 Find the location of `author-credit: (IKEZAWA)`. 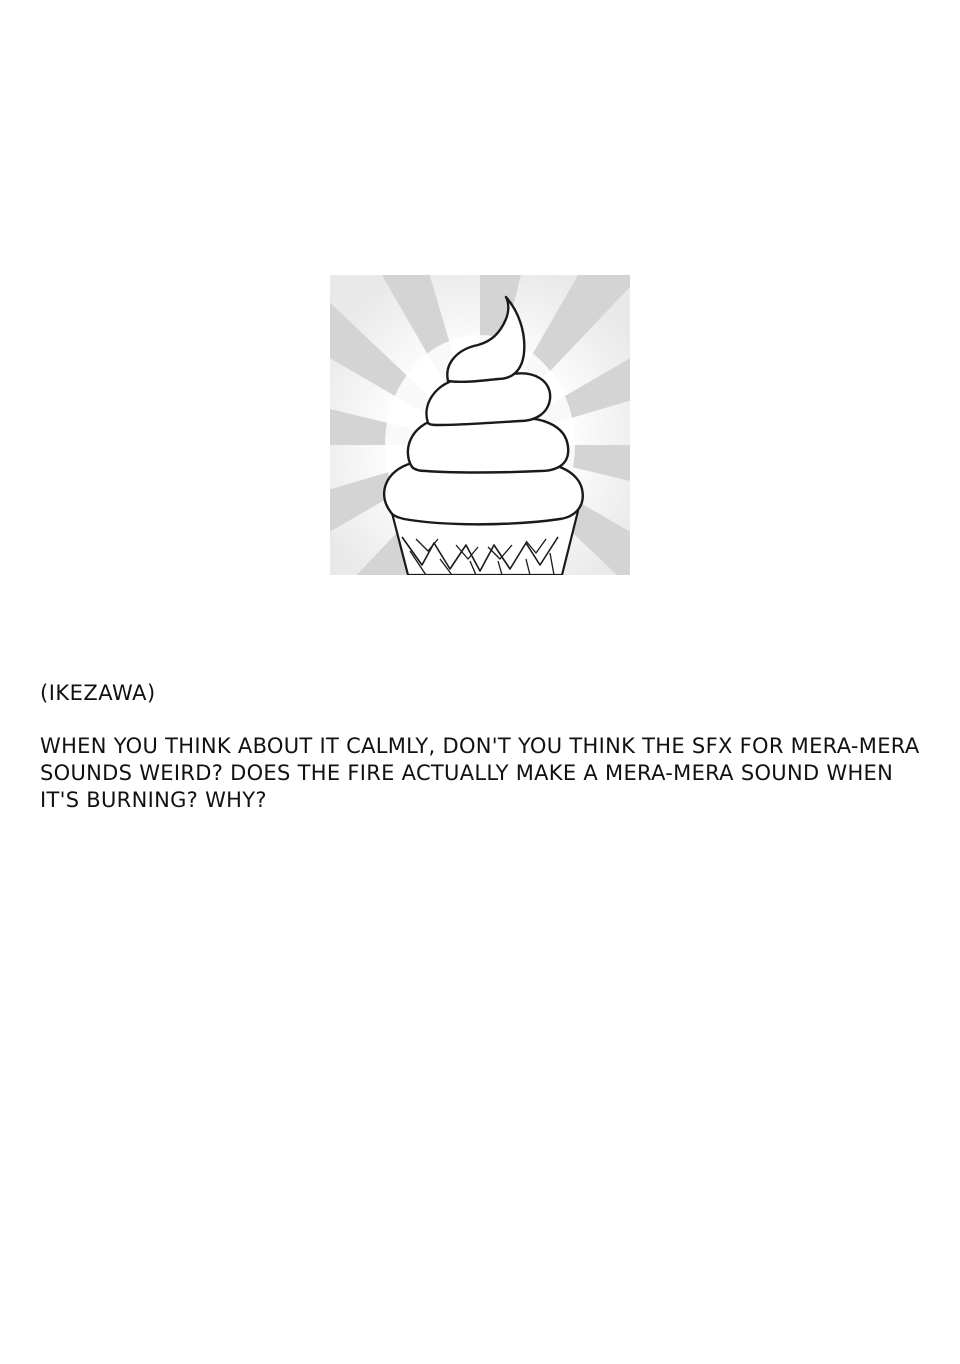

author-credit: (IKEZAWA) is located at coordinates (98, 693).